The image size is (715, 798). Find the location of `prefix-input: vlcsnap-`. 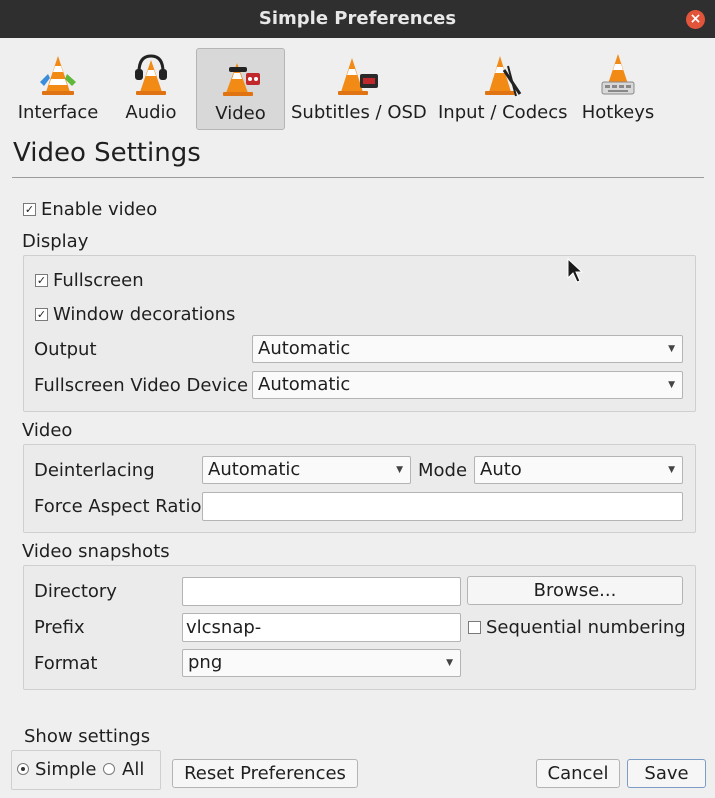

prefix-input: vlcsnap- is located at coordinates (321, 627).